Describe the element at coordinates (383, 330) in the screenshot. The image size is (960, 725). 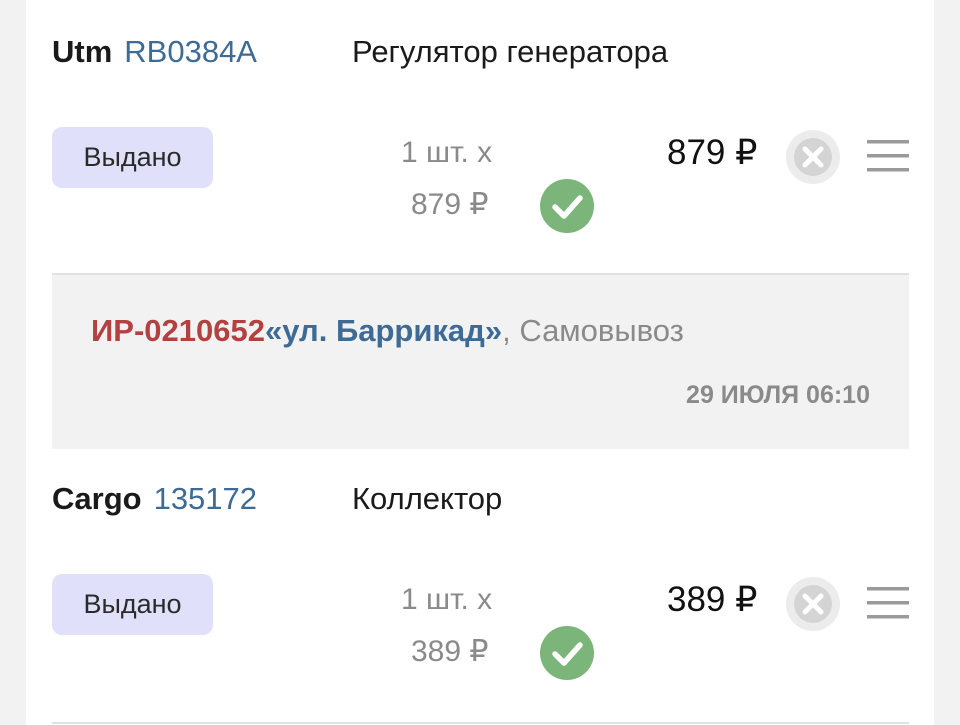
I see `pickup-store-link: «ул. Баррикад»` at that location.